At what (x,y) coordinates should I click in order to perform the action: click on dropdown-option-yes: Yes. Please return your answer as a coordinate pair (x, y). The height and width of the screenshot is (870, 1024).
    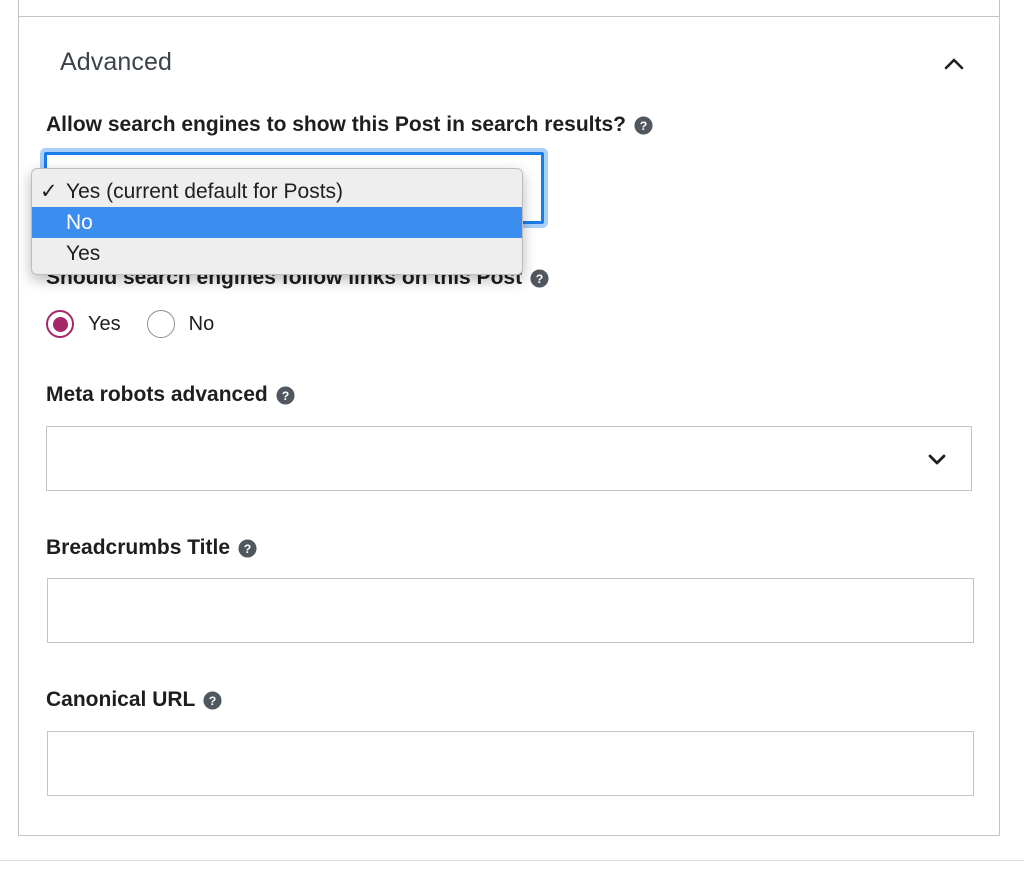
    Looking at the image, I should click on (277, 253).